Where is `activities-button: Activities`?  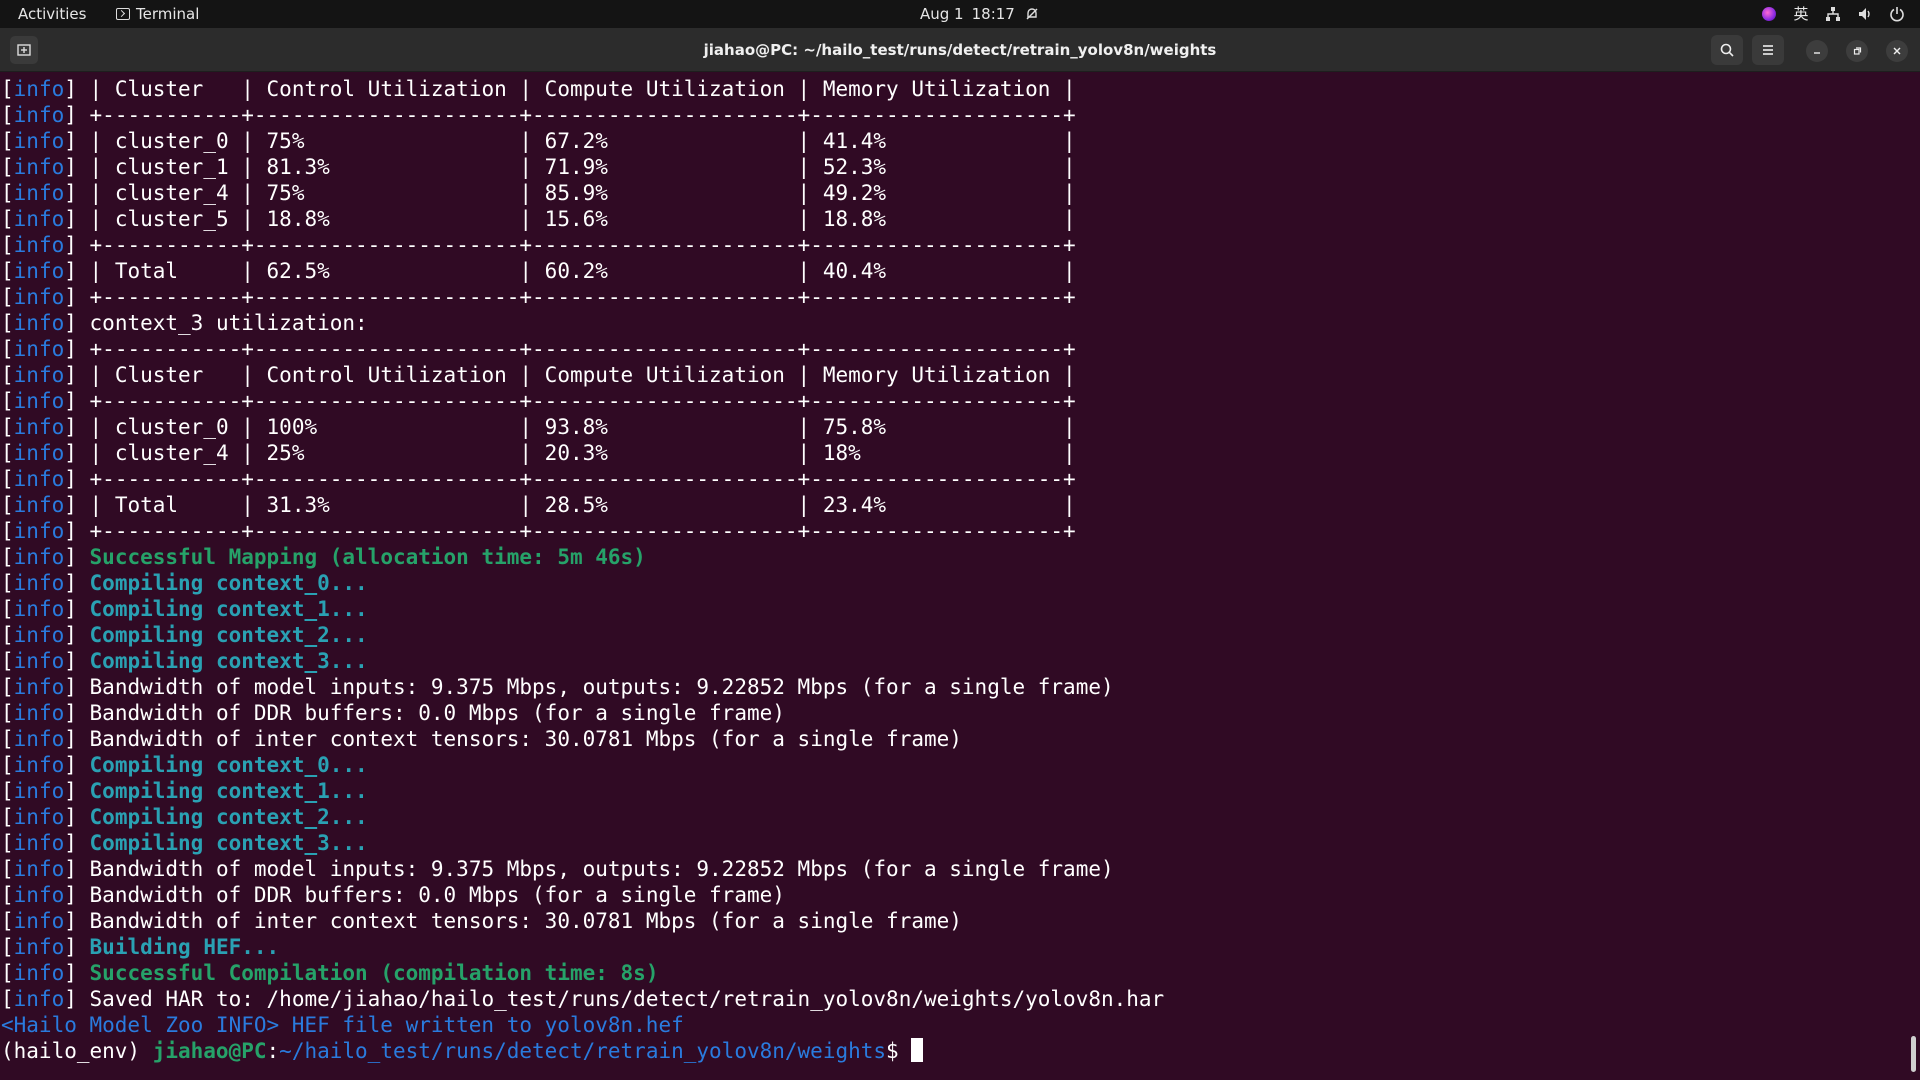
activities-button: Activities is located at coordinates (52, 14).